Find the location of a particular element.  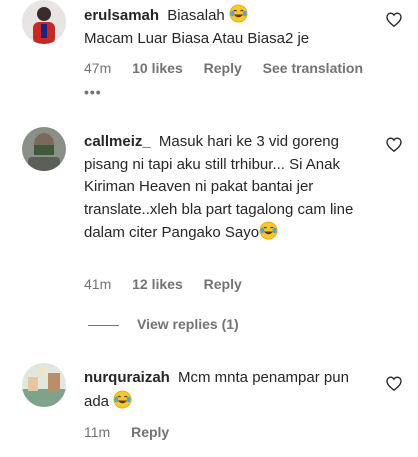

comment-text-line-1: Biasalah is located at coordinates (196, 15).